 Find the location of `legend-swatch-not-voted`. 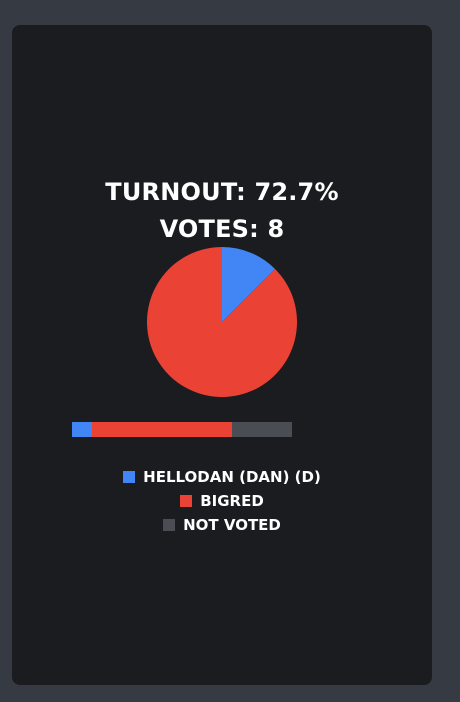

legend-swatch-not-voted is located at coordinates (169, 525).